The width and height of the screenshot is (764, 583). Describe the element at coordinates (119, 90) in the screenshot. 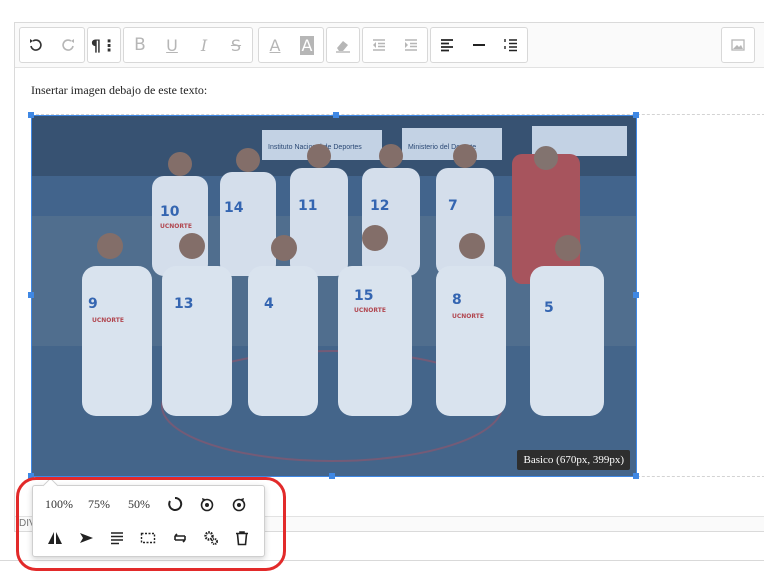

I see `intro-text: Insertar imagen debajo de este texto:` at that location.